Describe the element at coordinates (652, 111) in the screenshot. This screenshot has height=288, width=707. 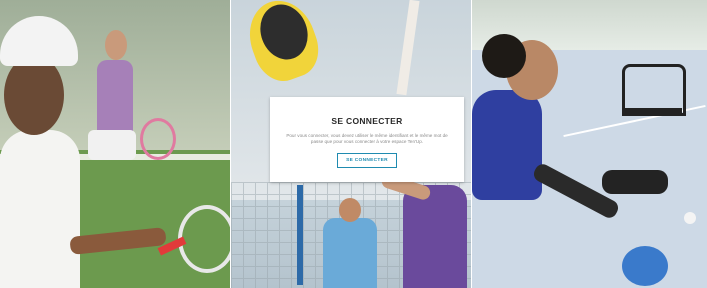
I see `chair-seat` at that location.